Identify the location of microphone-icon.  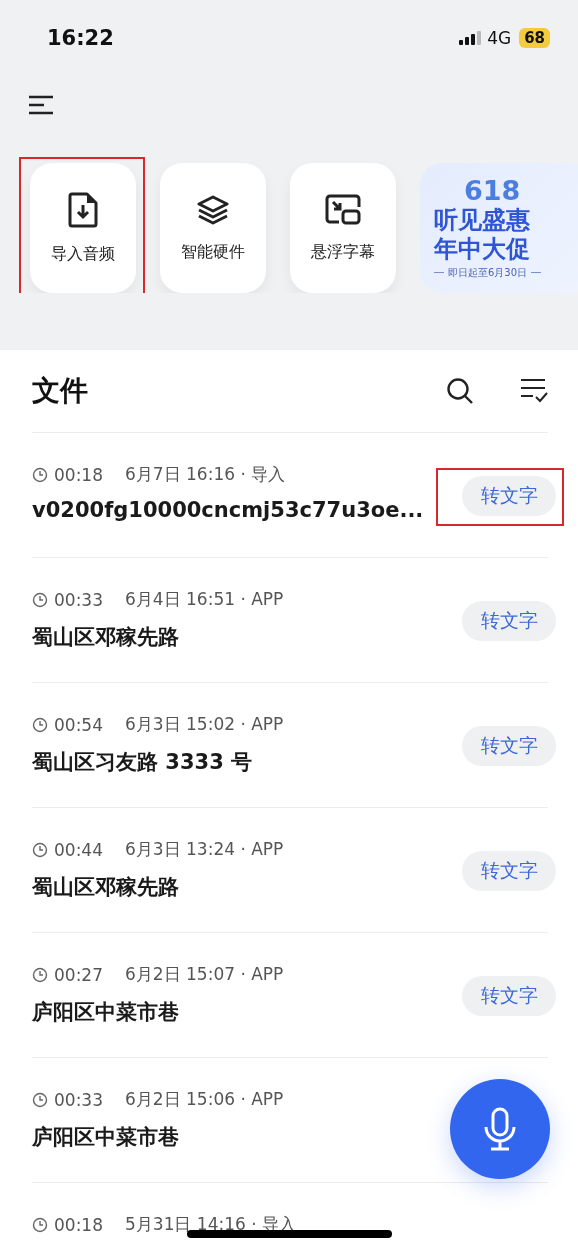
(500, 1129).